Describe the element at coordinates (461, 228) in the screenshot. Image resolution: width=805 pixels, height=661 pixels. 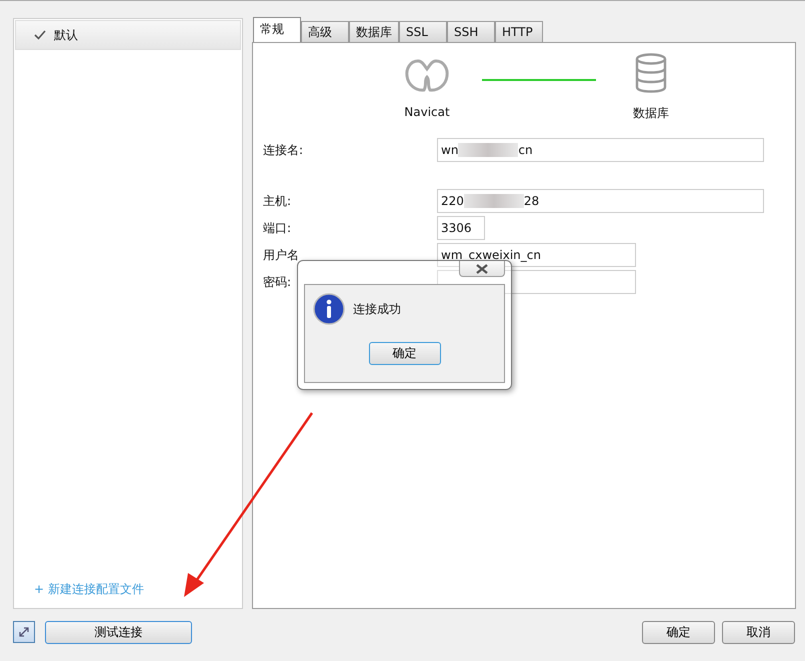
I see `input-field: 3306` at that location.